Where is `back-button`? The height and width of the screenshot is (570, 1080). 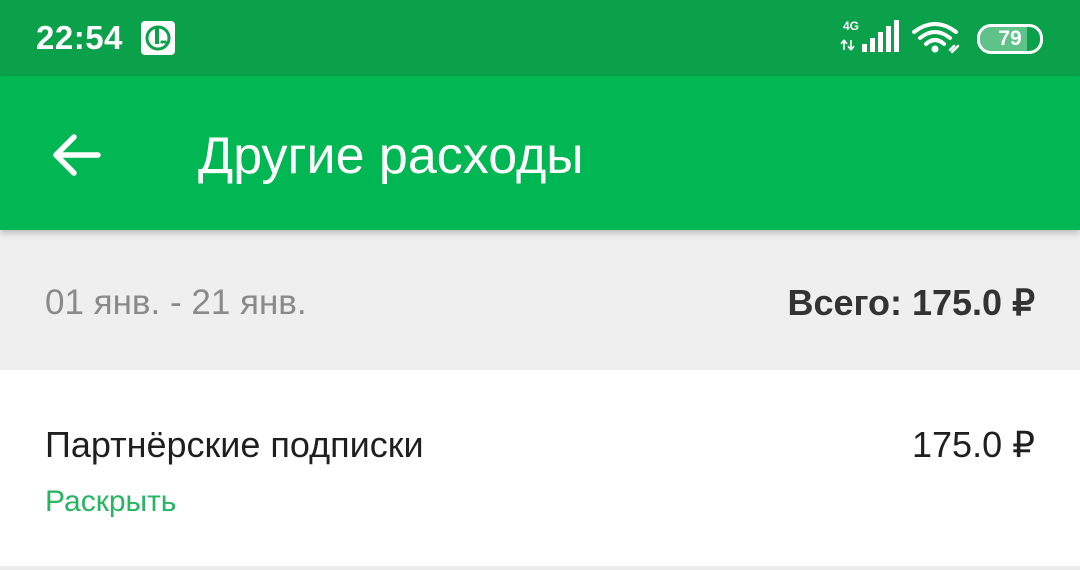
back-button is located at coordinates (77, 155).